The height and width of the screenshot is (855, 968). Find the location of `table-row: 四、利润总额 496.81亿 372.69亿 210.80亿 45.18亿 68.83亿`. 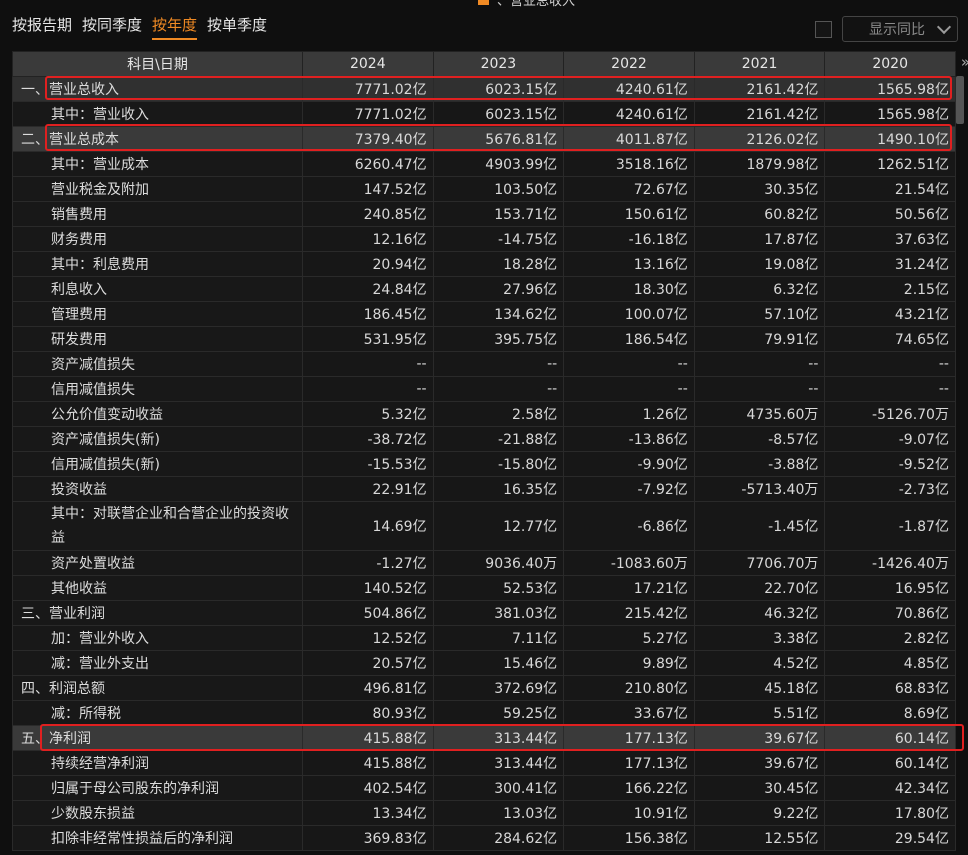

table-row: 四、利润总额 496.81亿 372.69亿 210.80亿 45.18亿 68.83亿 is located at coordinates (484, 688).